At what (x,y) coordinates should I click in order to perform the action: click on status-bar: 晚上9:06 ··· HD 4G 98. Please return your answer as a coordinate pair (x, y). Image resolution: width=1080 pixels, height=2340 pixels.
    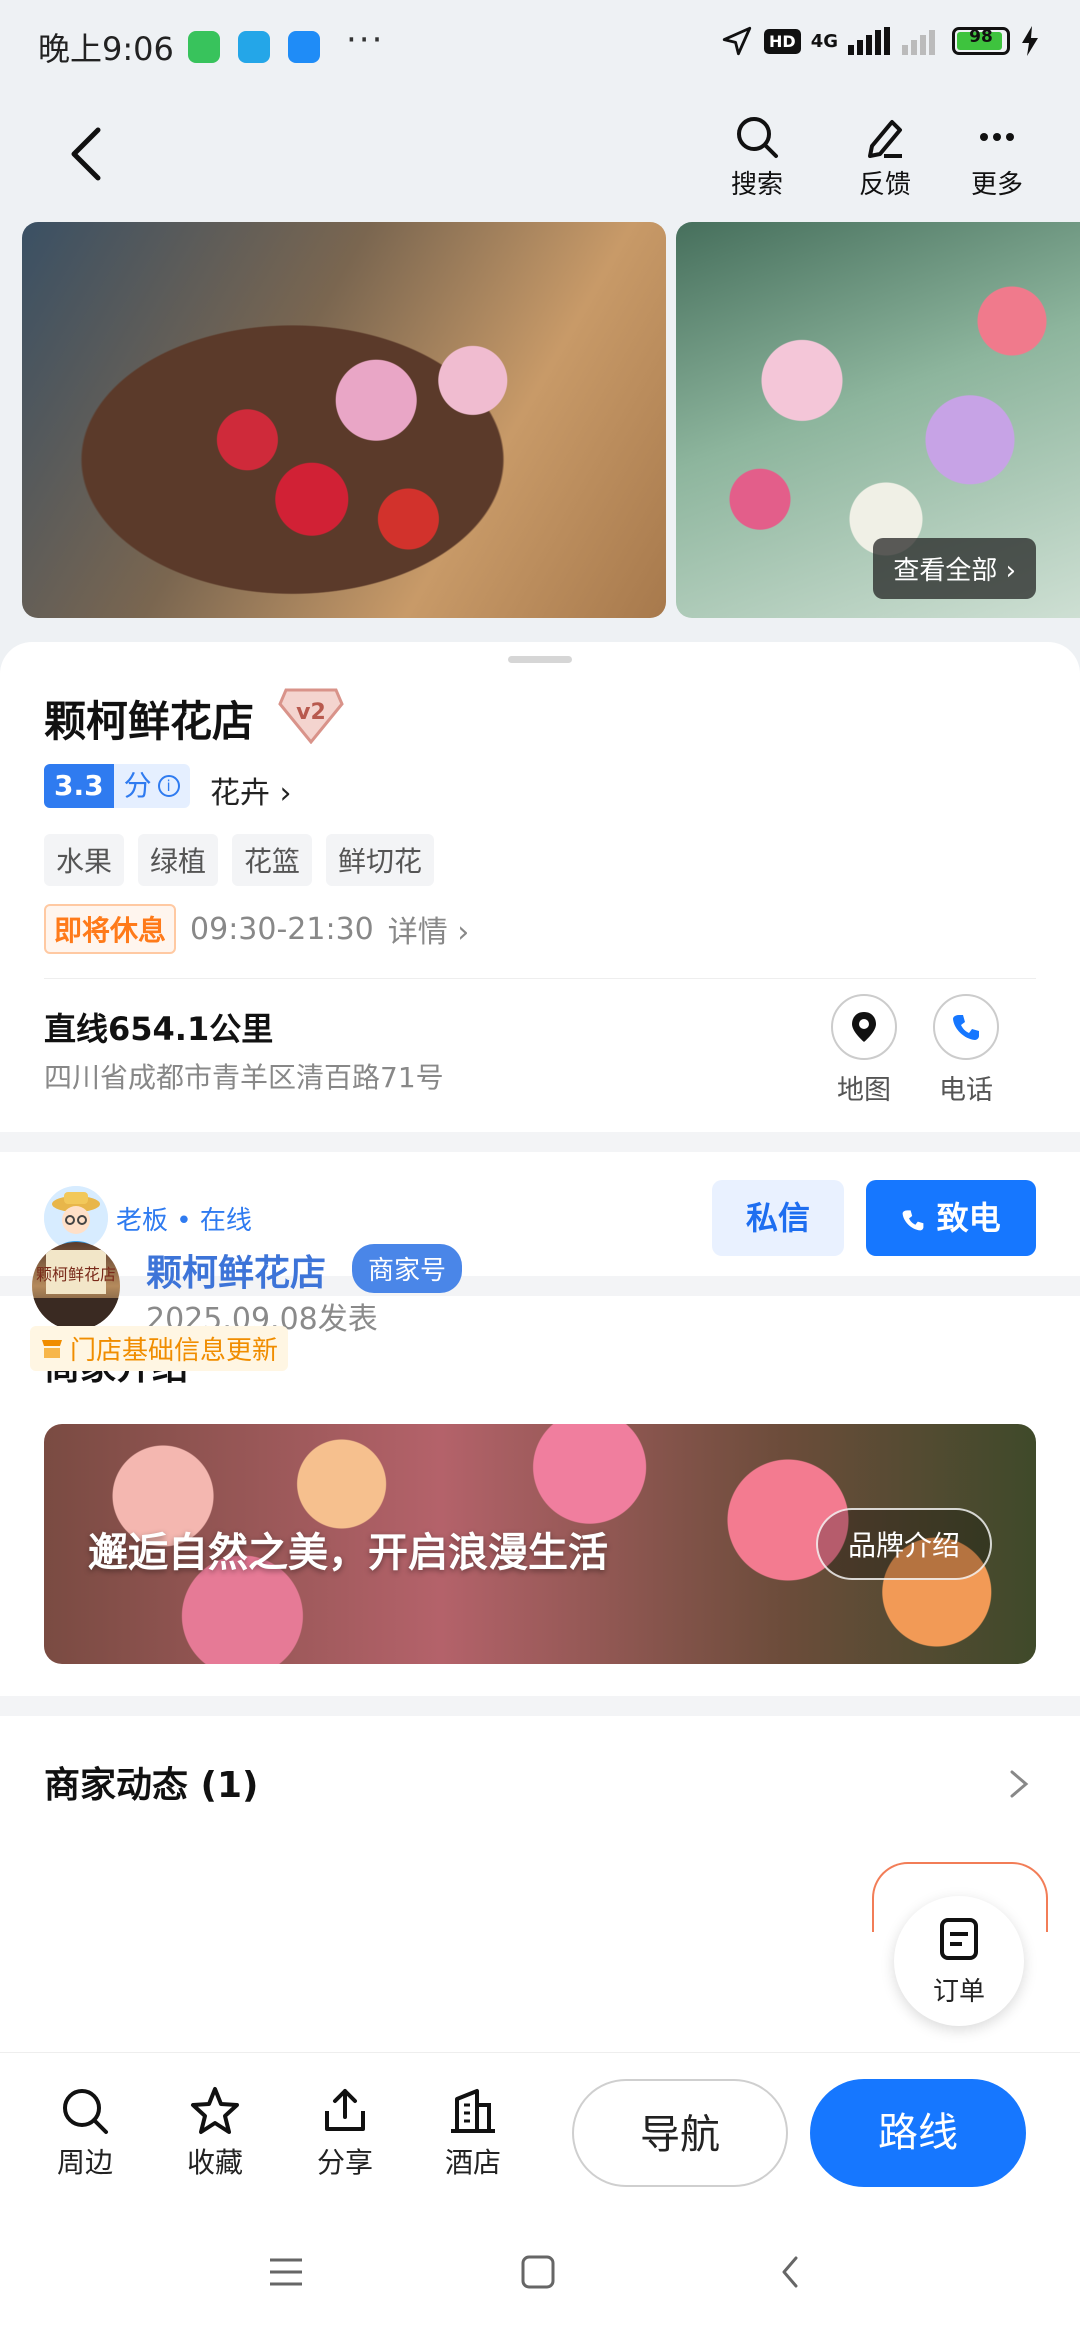
    Looking at the image, I should click on (540, 50).